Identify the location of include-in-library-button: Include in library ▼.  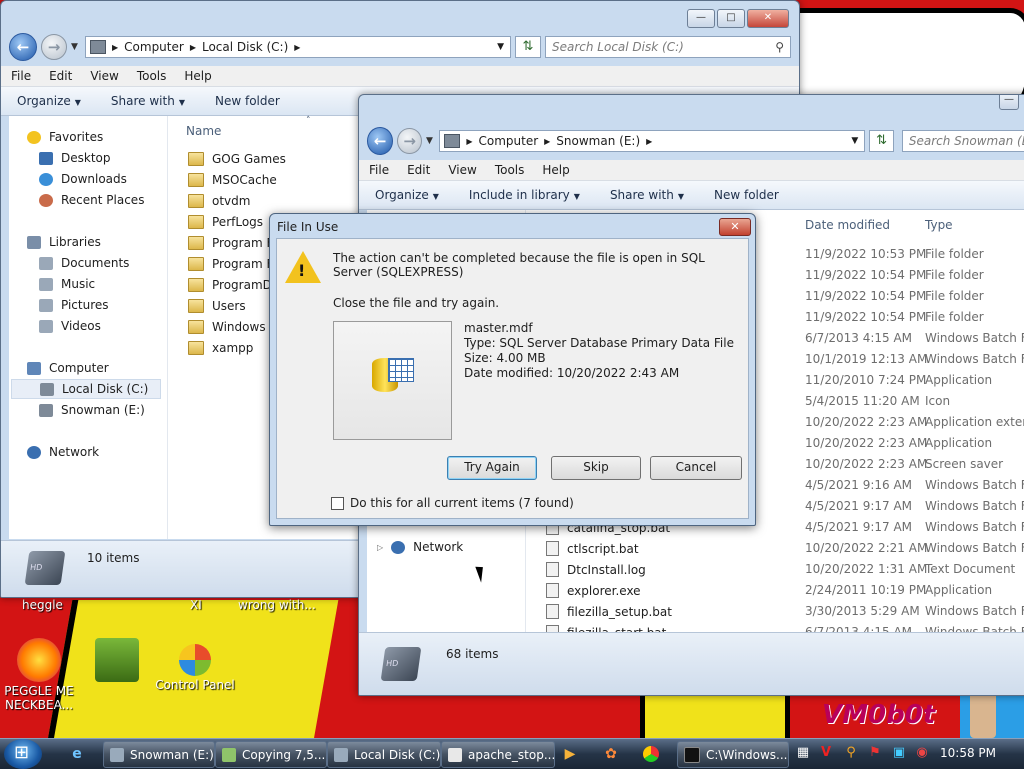
(524, 195).